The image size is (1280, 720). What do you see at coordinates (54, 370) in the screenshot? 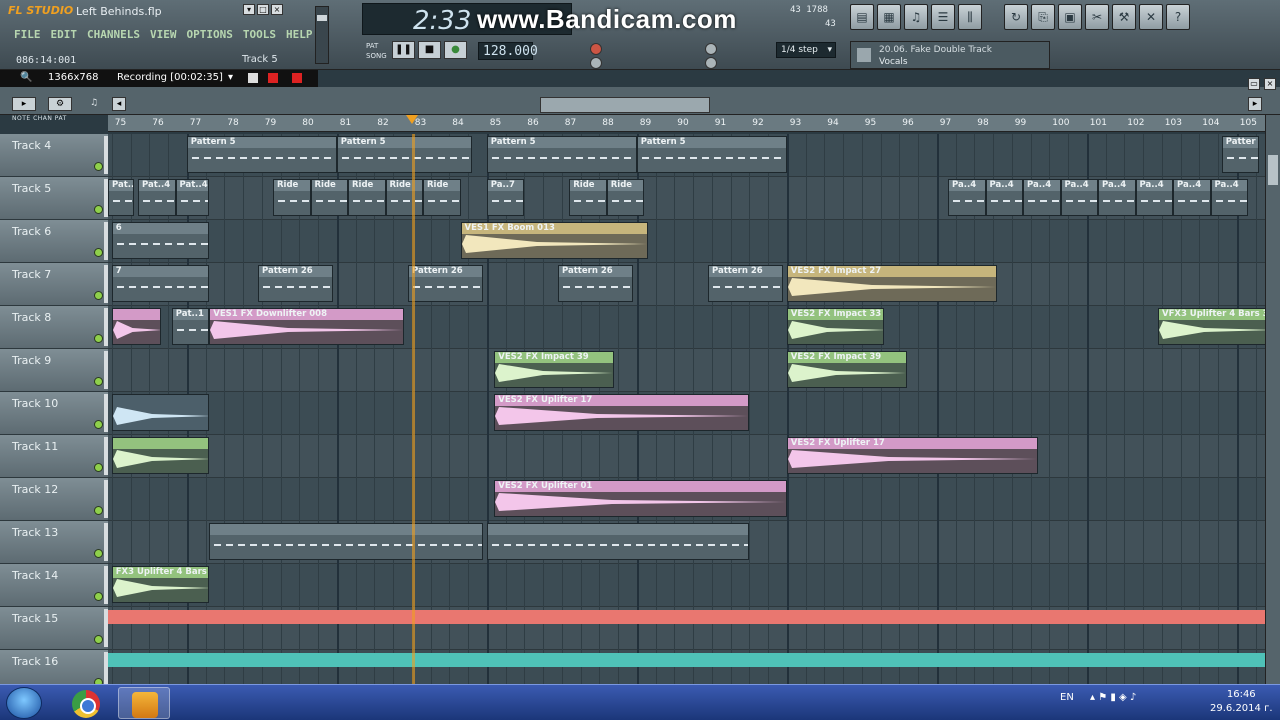
I see `track-header: Track 9` at bounding box center [54, 370].